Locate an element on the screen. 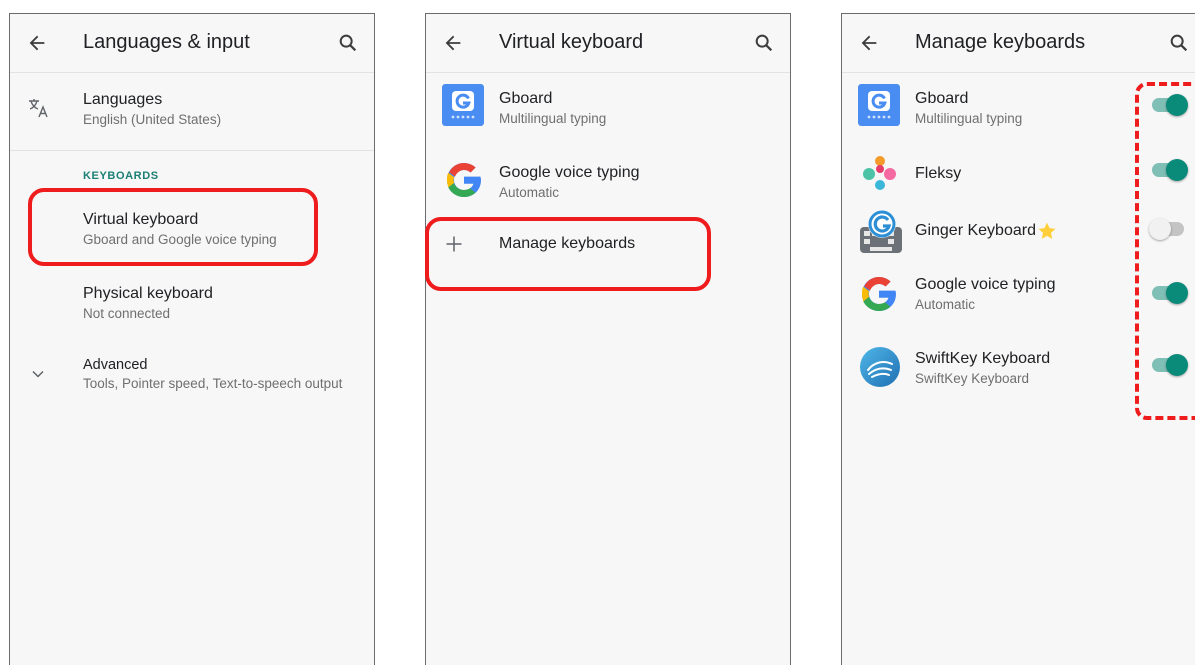 This screenshot has height=665, width=1195. gboard-subtitle: Multilingual typing is located at coordinates (553, 118).